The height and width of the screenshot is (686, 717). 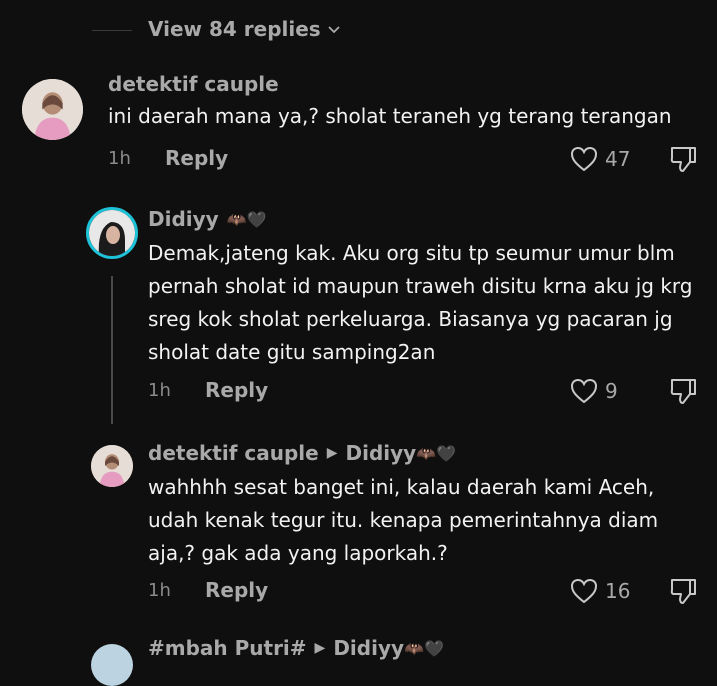 What do you see at coordinates (302, 453) in the screenshot?
I see `comment-username: detektif cauple ▶ Didiyy 🦇🖤` at bounding box center [302, 453].